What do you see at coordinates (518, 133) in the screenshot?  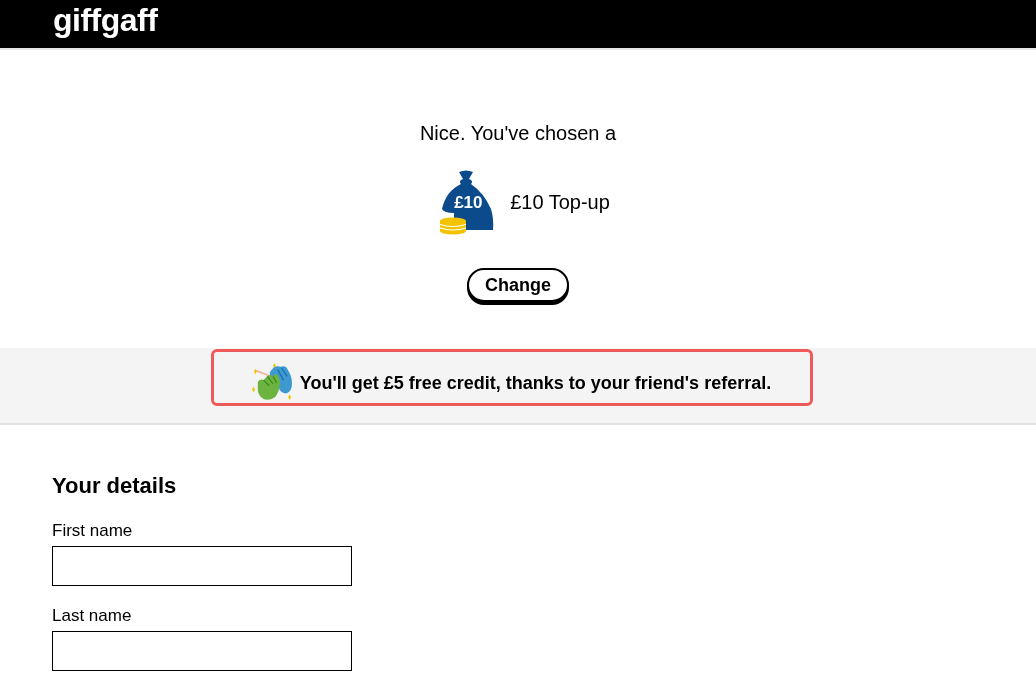 I see `intro-text: Nice. You've chosen a` at bounding box center [518, 133].